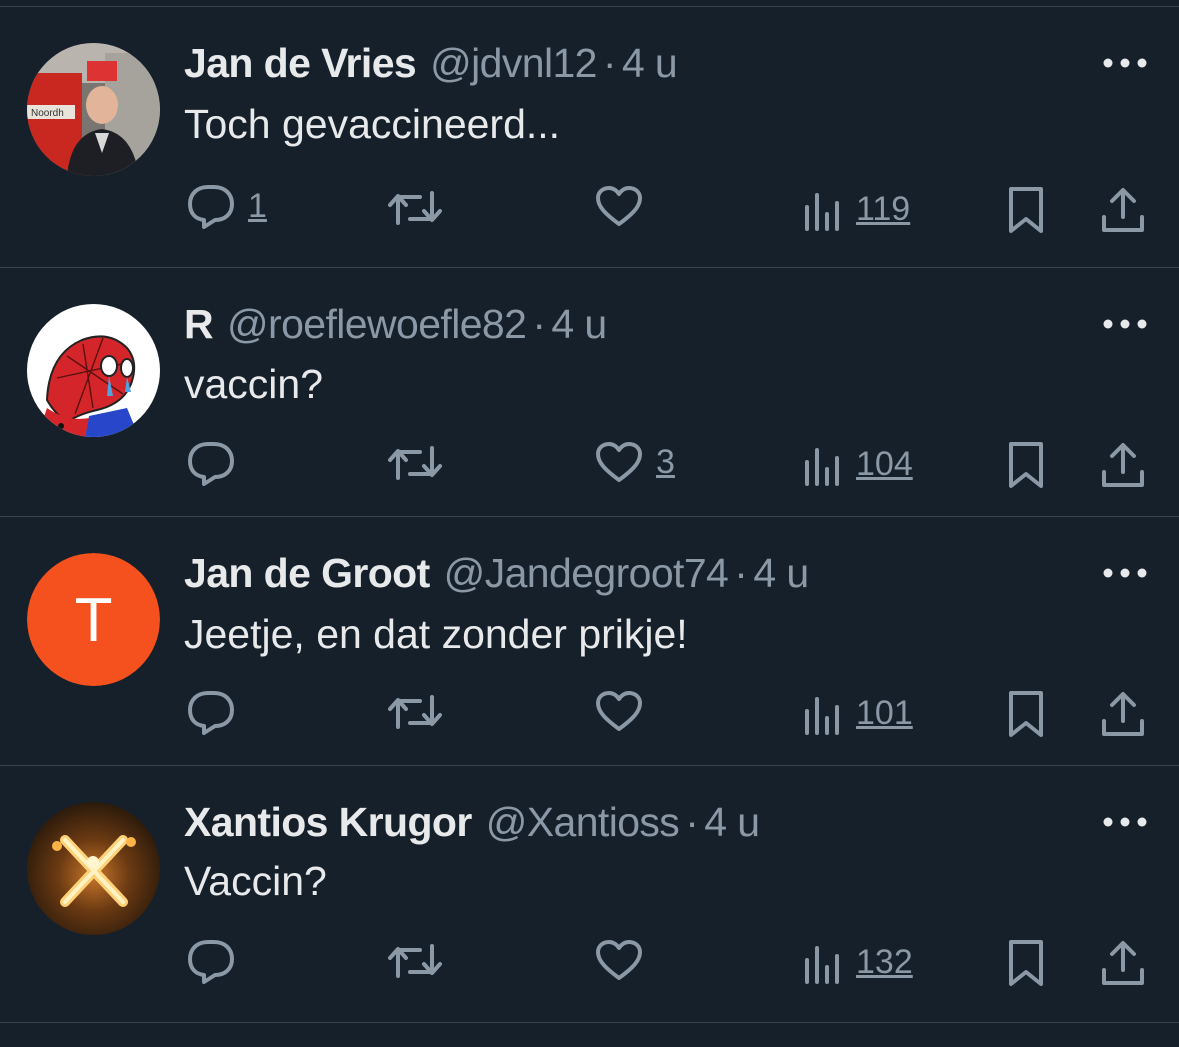 The width and height of the screenshot is (1179, 1047). I want to click on avatar: Noordh, so click(93, 109).